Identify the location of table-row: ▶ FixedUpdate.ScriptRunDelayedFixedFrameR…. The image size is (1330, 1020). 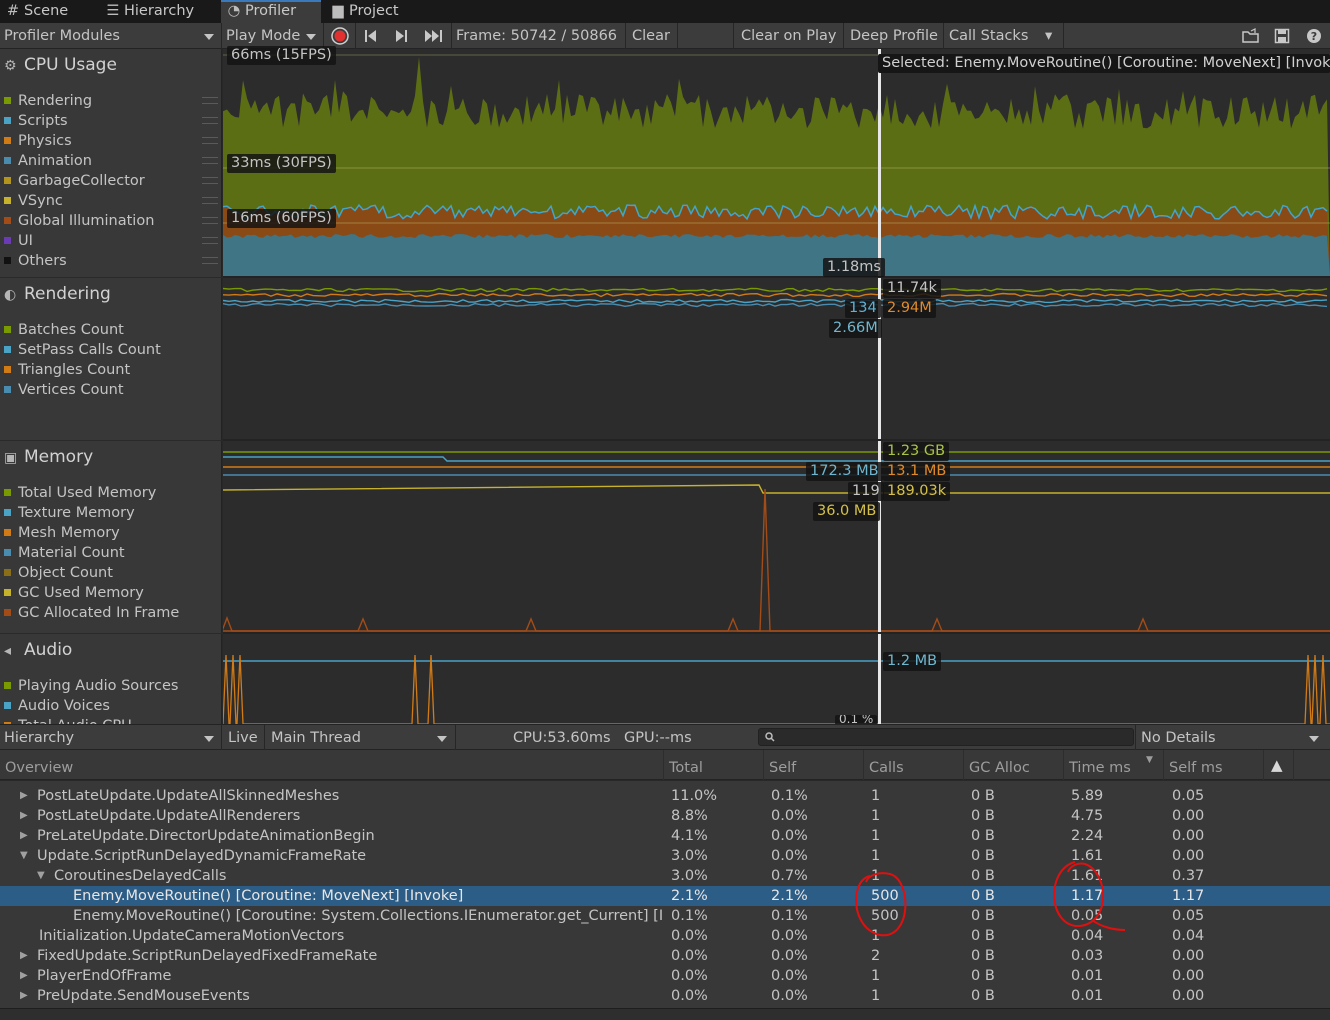
(665, 956).